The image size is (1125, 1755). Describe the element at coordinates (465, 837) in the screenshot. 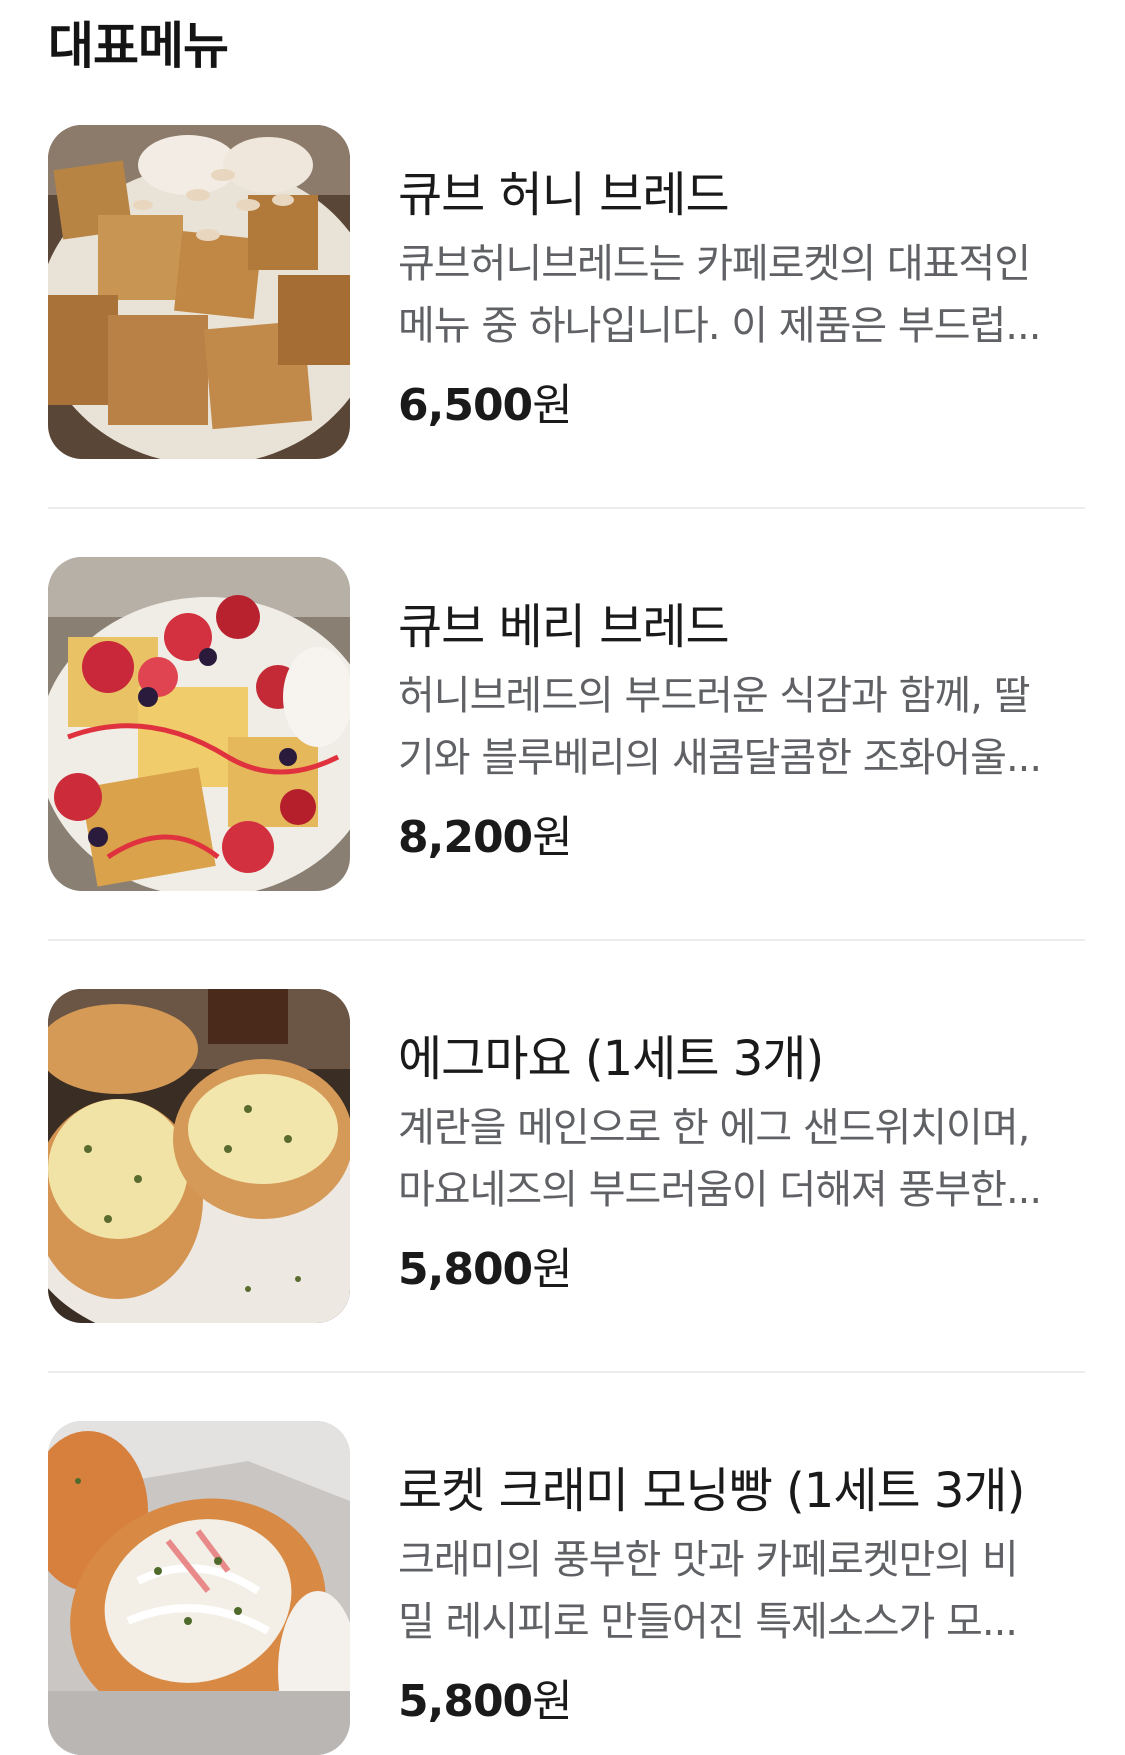

I see `price-value: 8,200` at that location.